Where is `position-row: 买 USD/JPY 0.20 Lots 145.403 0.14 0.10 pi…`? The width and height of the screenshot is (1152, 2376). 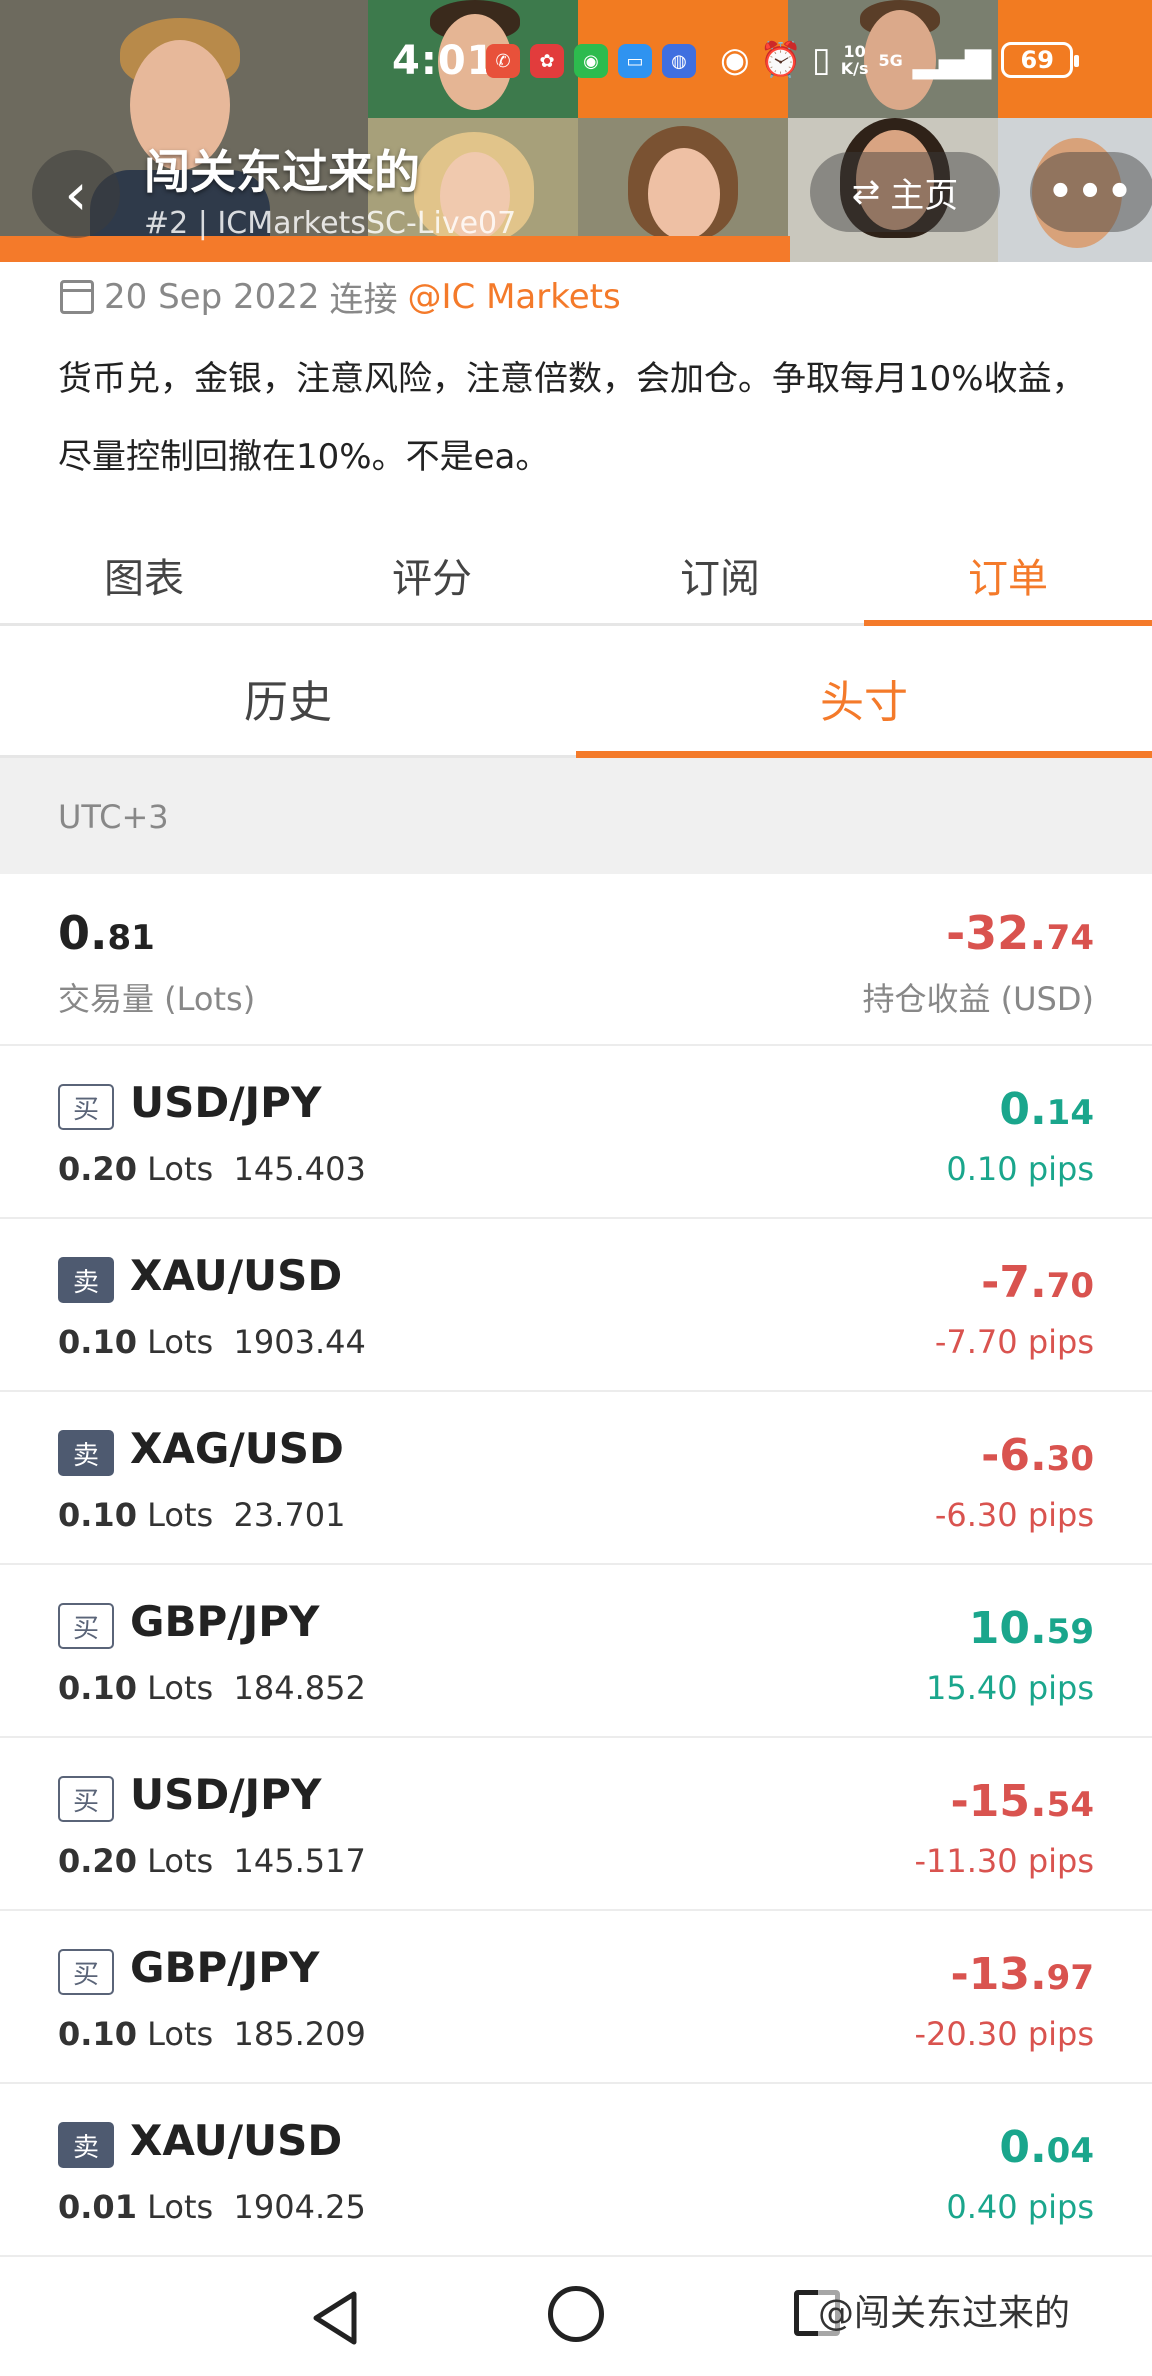
position-row: 买 USD/JPY 0.20 Lots 145.403 0.14 0.10 pi… is located at coordinates (576, 1132).